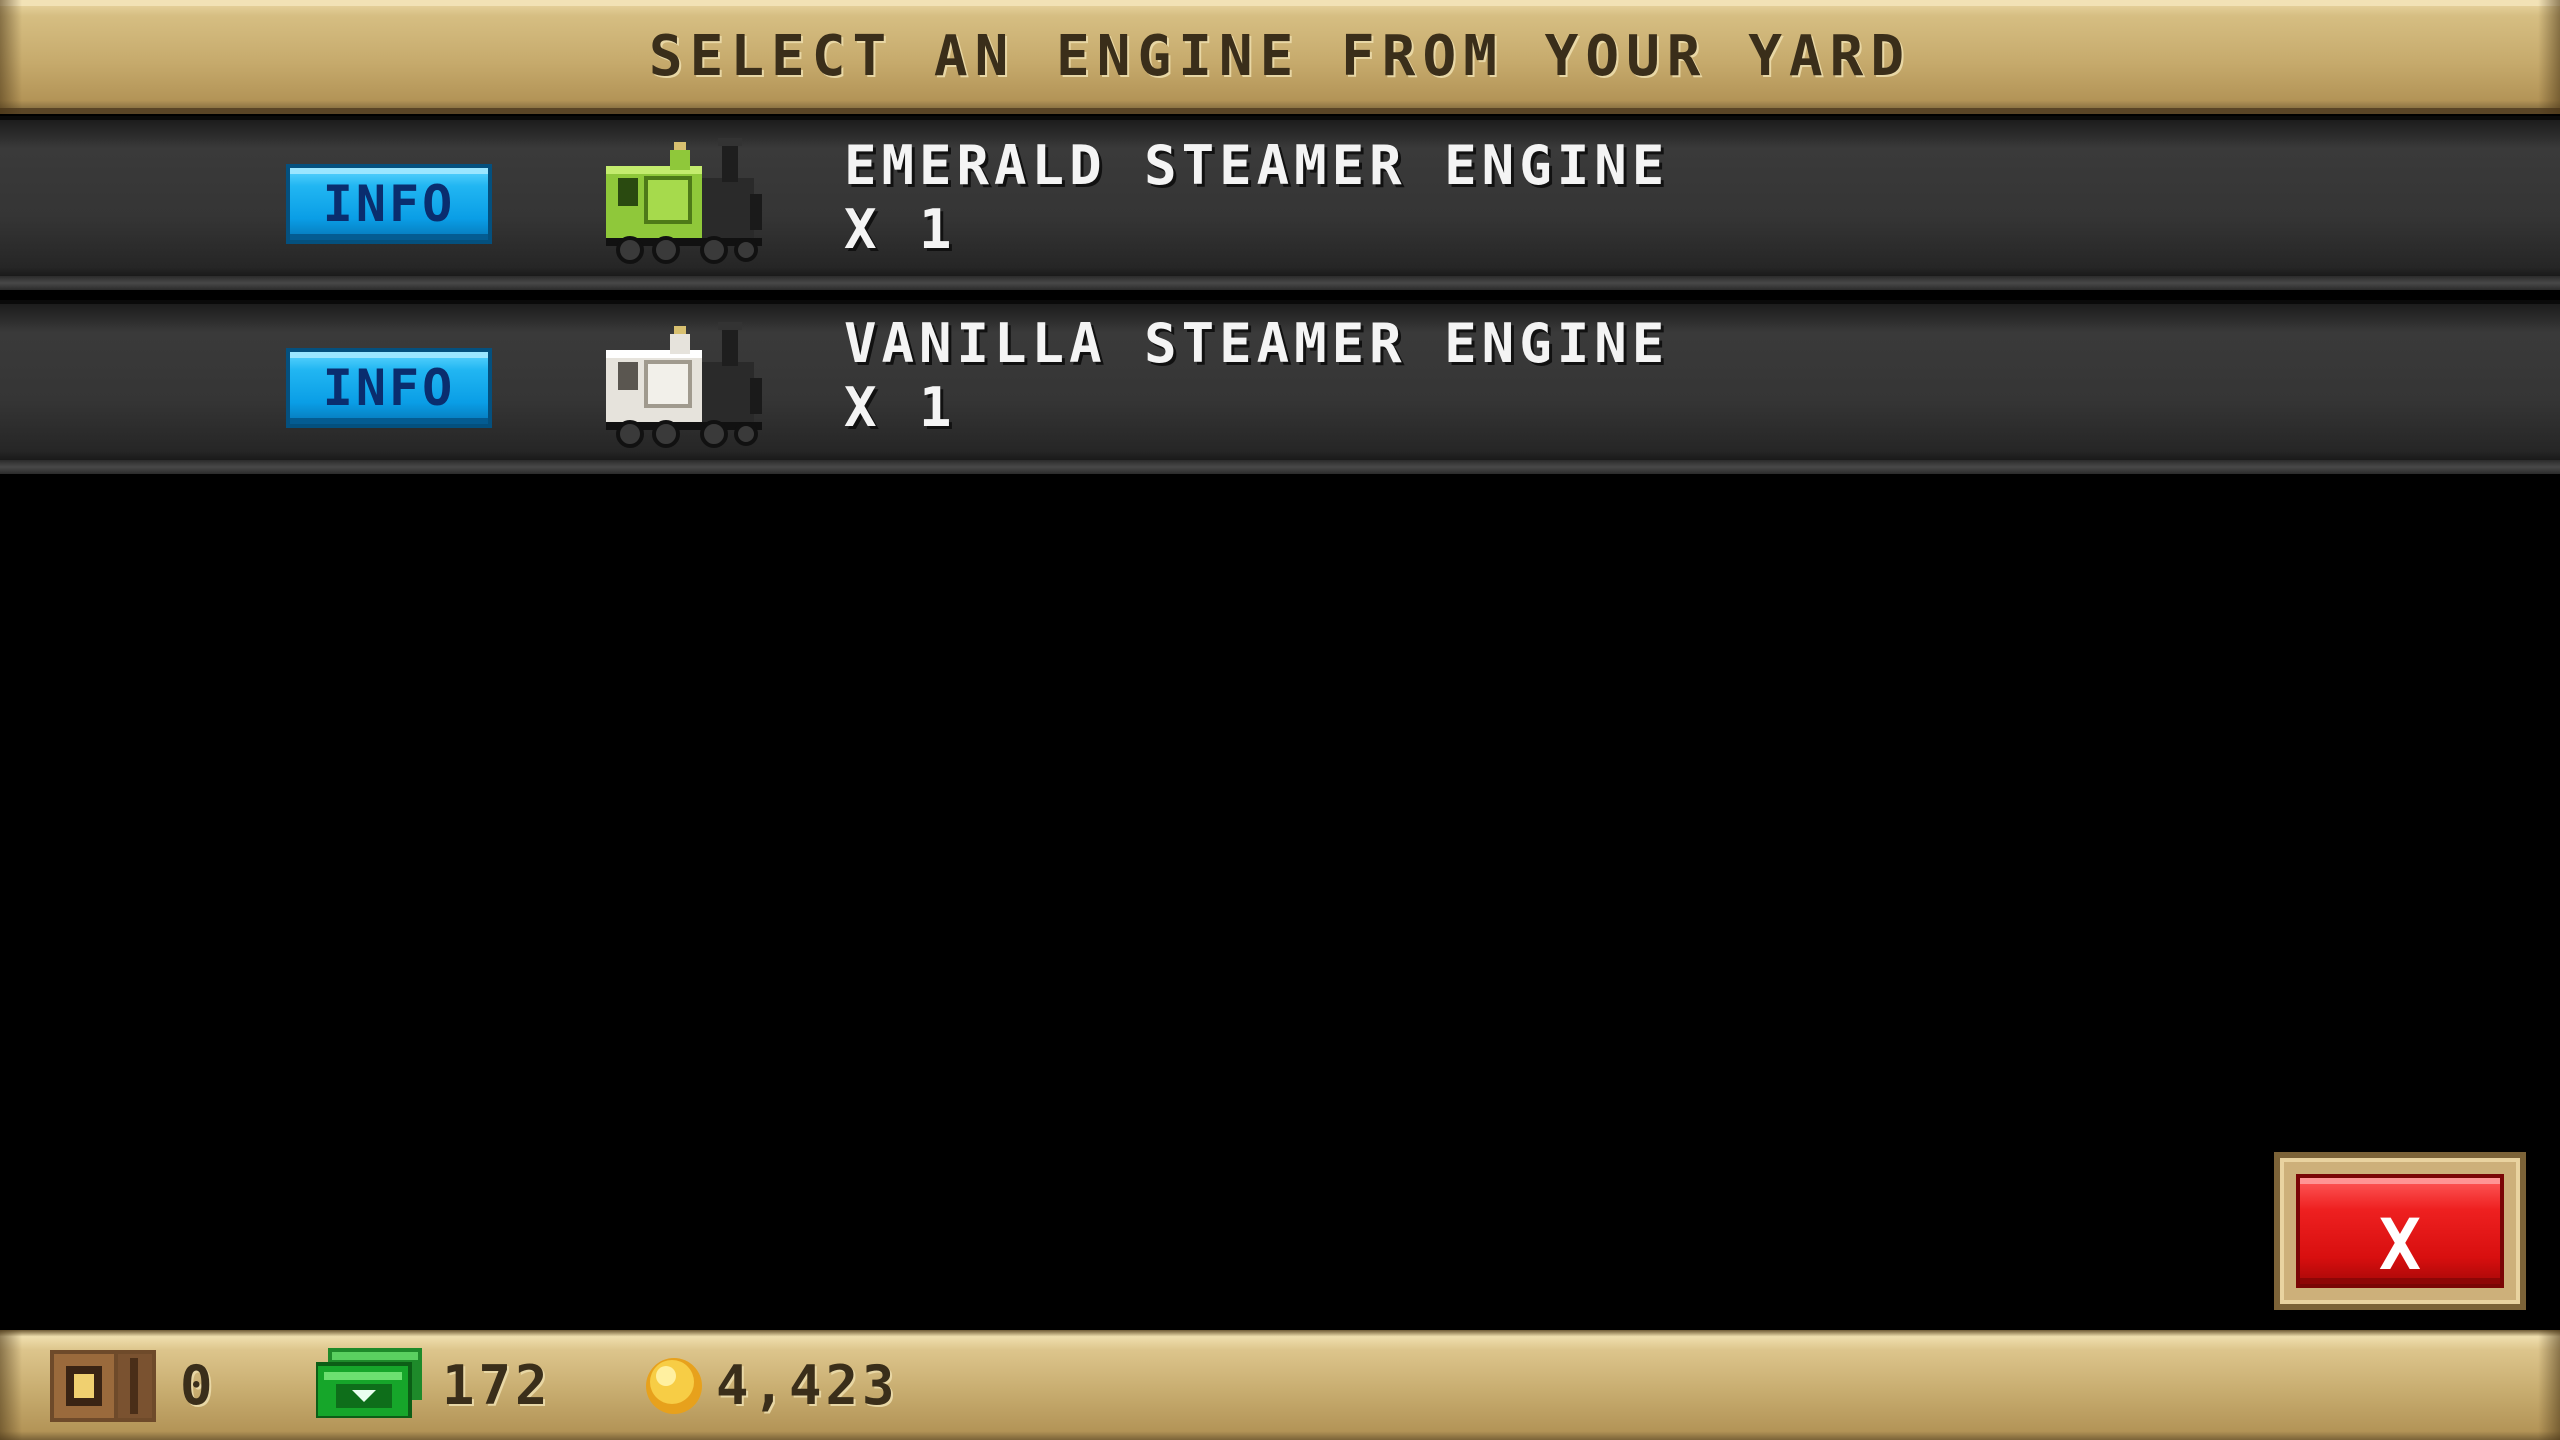  Describe the element at coordinates (1257, 343) in the screenshot. I see `engine-name: VANILLA STEAMER ENGINE` at that location.